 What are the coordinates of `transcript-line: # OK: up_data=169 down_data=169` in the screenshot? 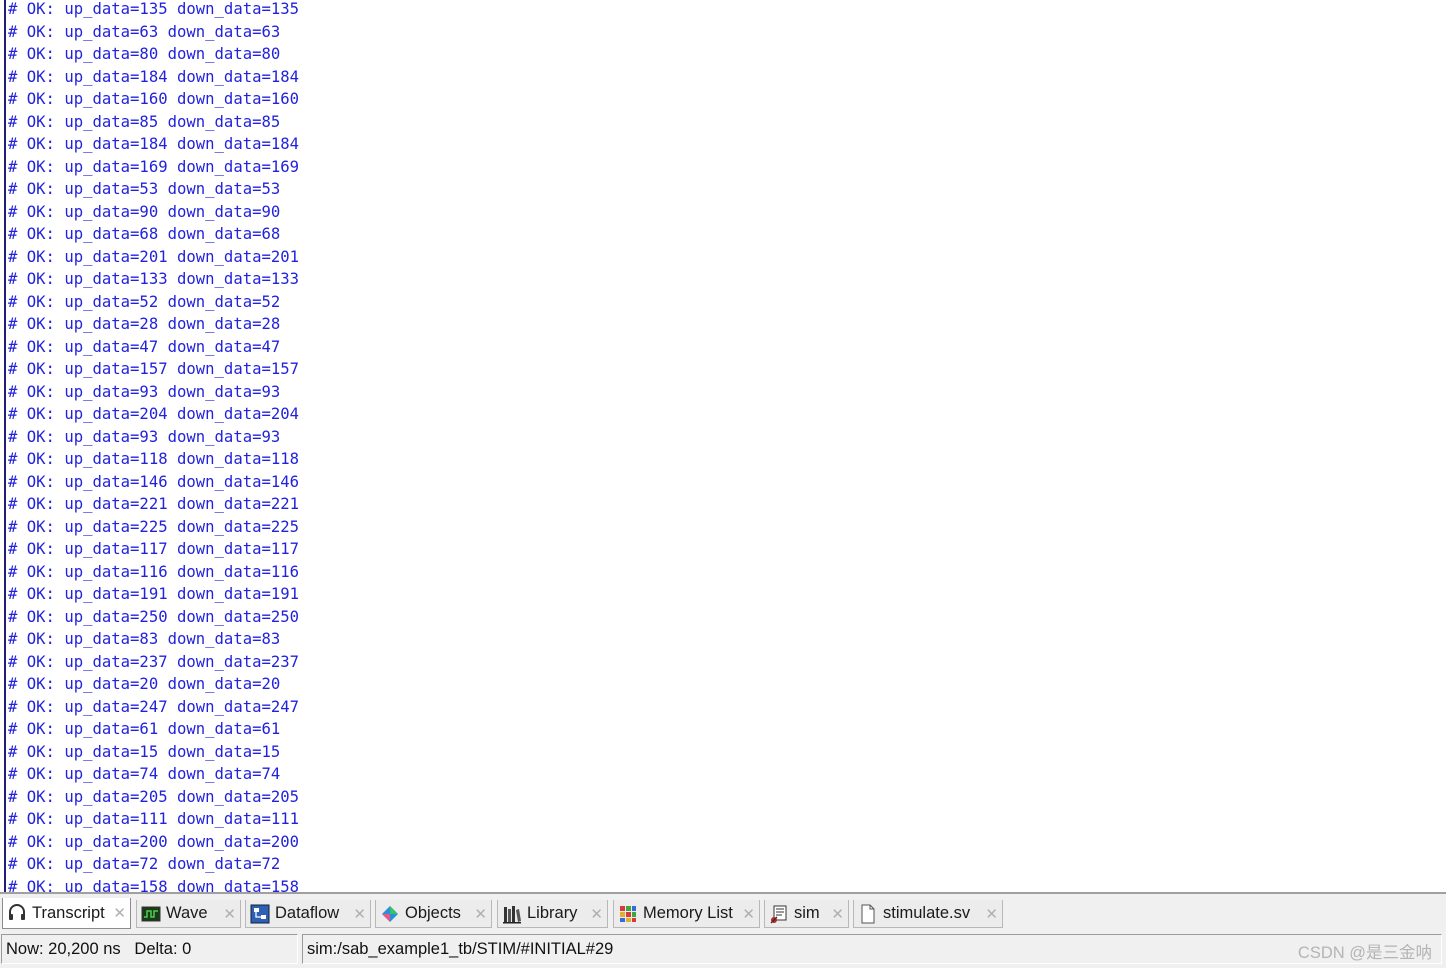 It's located at (154, 166).